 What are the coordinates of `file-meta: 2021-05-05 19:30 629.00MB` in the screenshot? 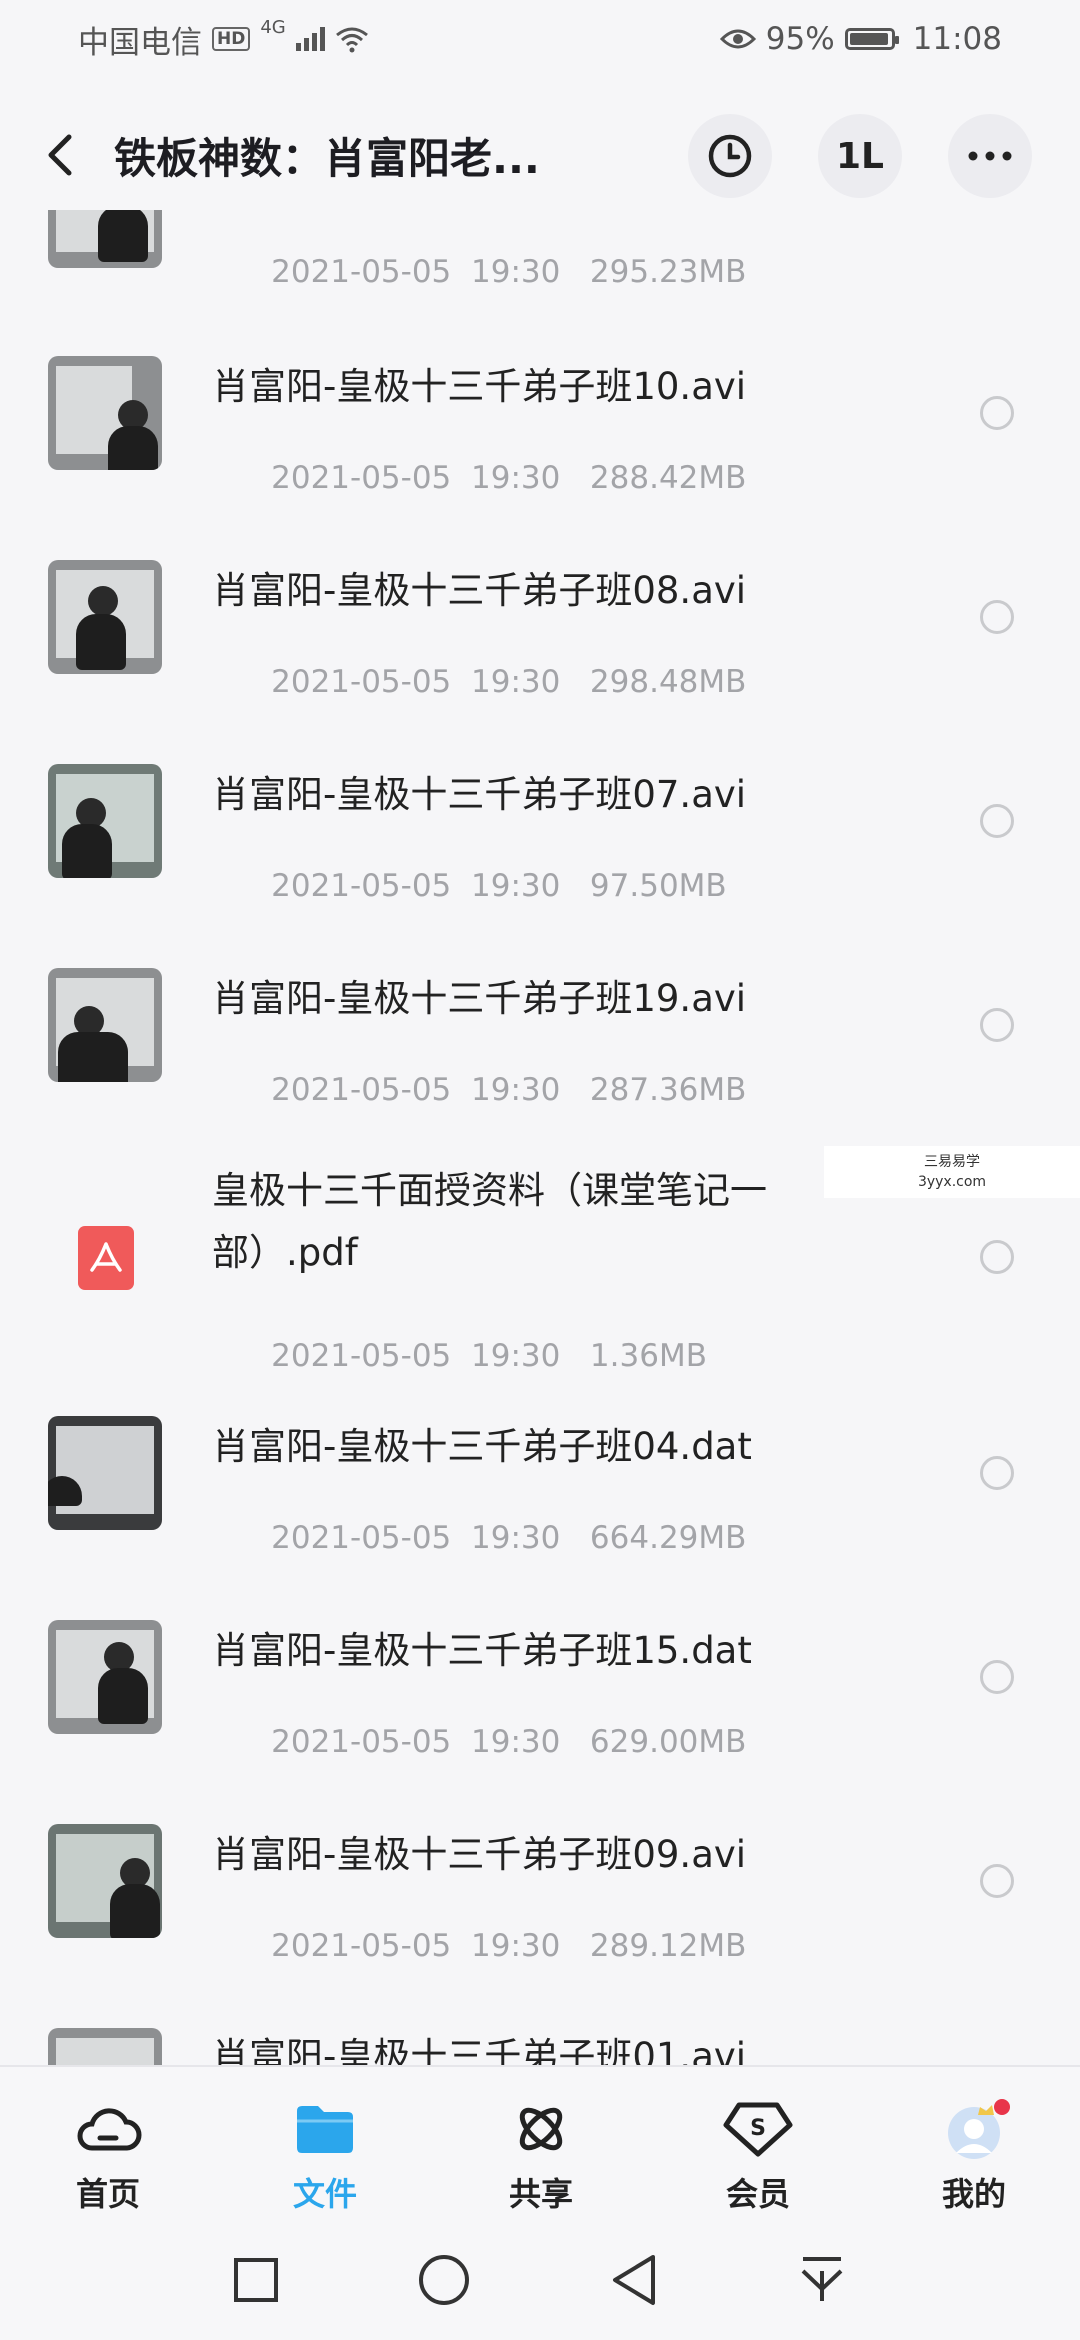 It's located at (509, 1742).